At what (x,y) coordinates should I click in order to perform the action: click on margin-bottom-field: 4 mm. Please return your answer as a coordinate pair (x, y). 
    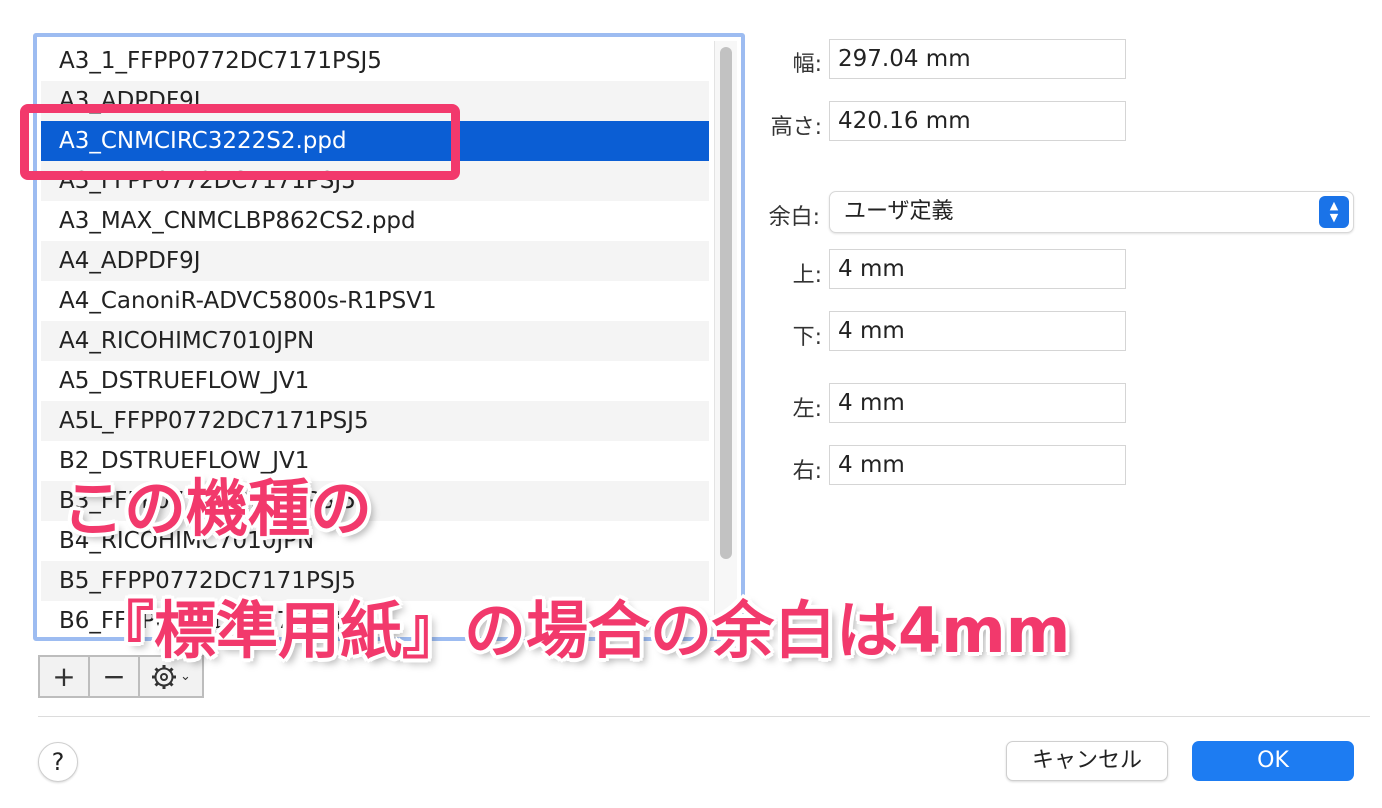
    Looking at the image, I should click on (977, 331).